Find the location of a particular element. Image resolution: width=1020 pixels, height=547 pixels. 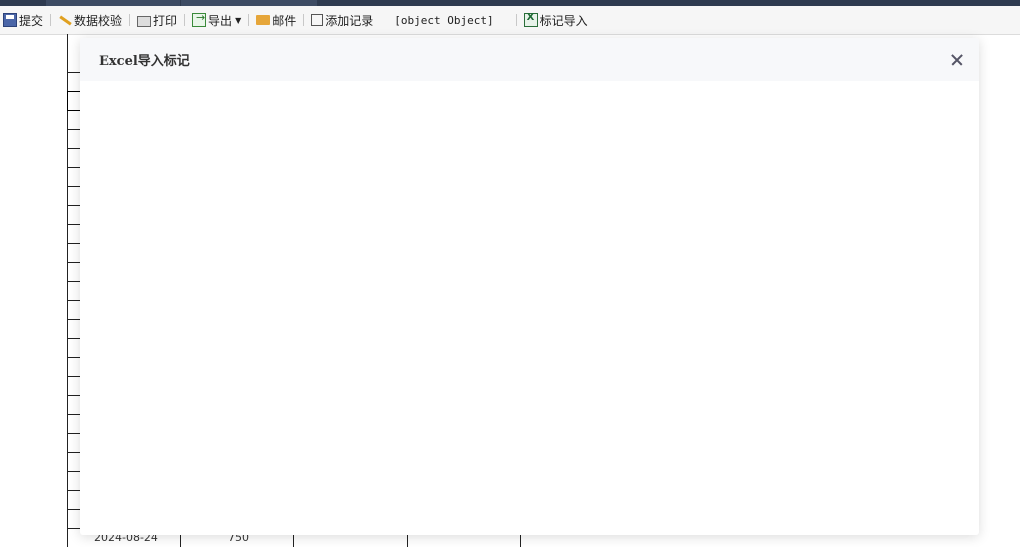

object-object-button: [object Object] is located at coordinates (443, 20).